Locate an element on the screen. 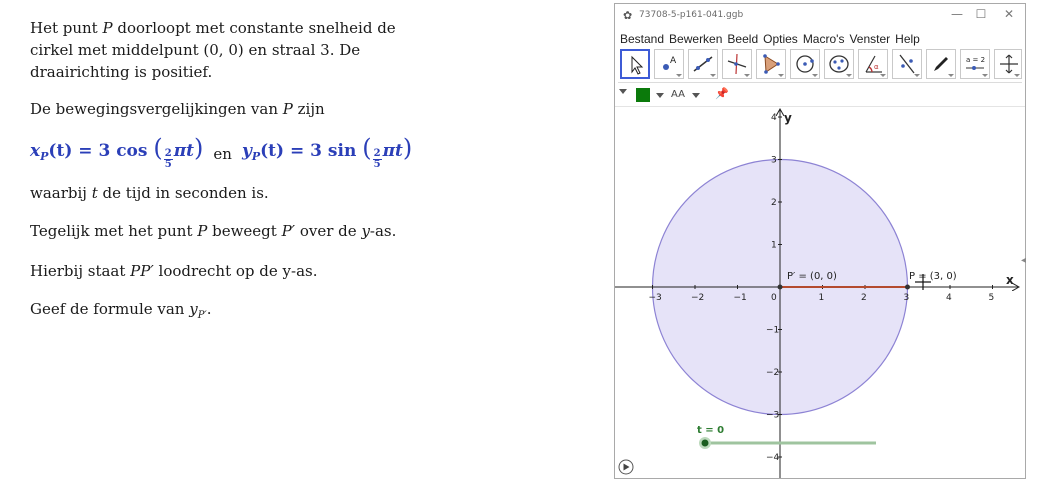 This screenshot has width=1057, height=482. angle-icon: α is located at coordinates (873, 64).